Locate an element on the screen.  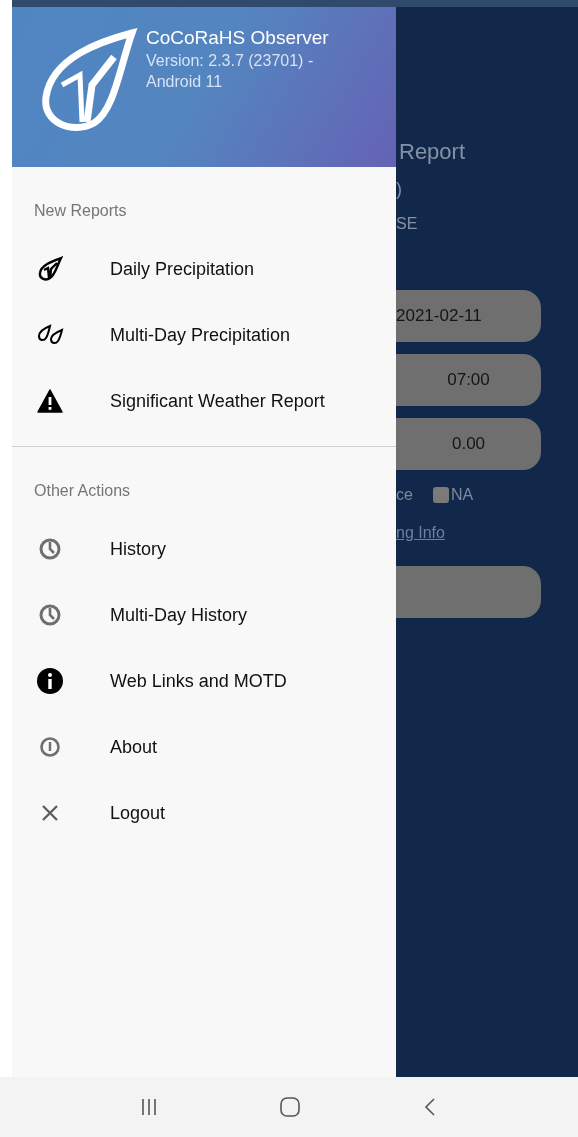
checkbox-label: NA is located at coordinates (462, 495).